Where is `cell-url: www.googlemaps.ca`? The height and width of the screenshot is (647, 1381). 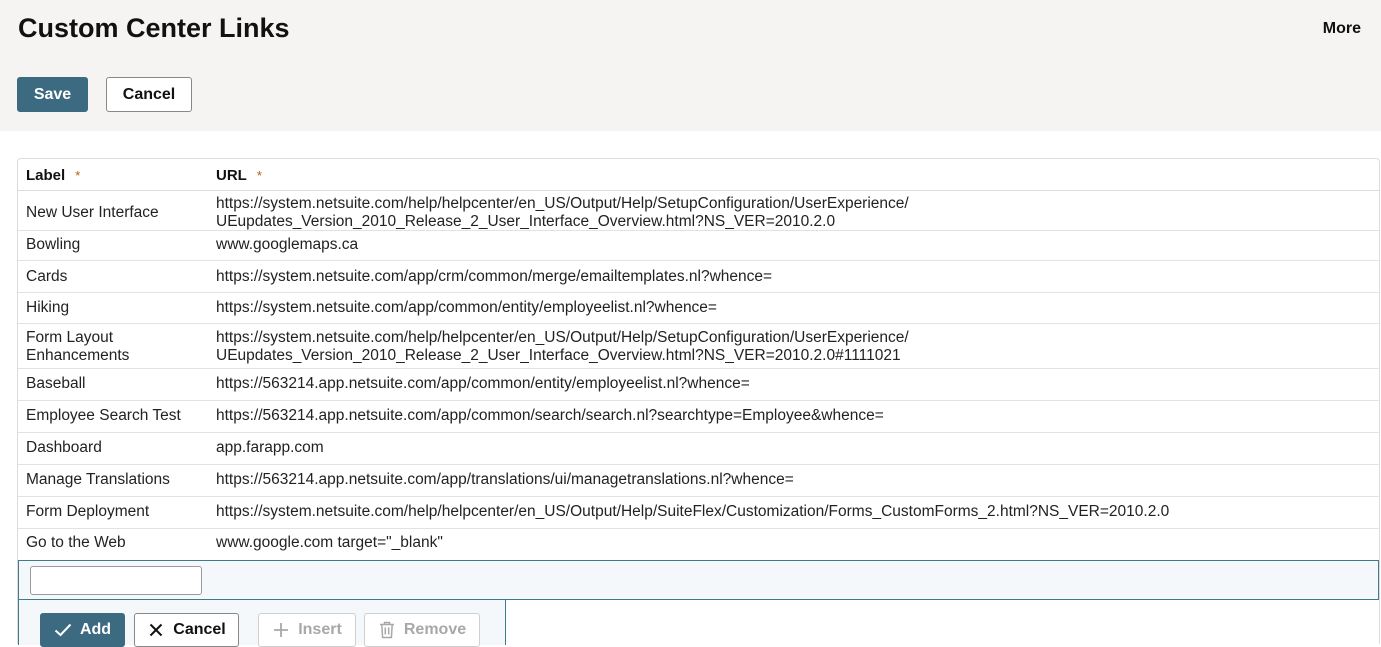
cell-url: www.googlemaps.ca is located at coordinates (287, 244).